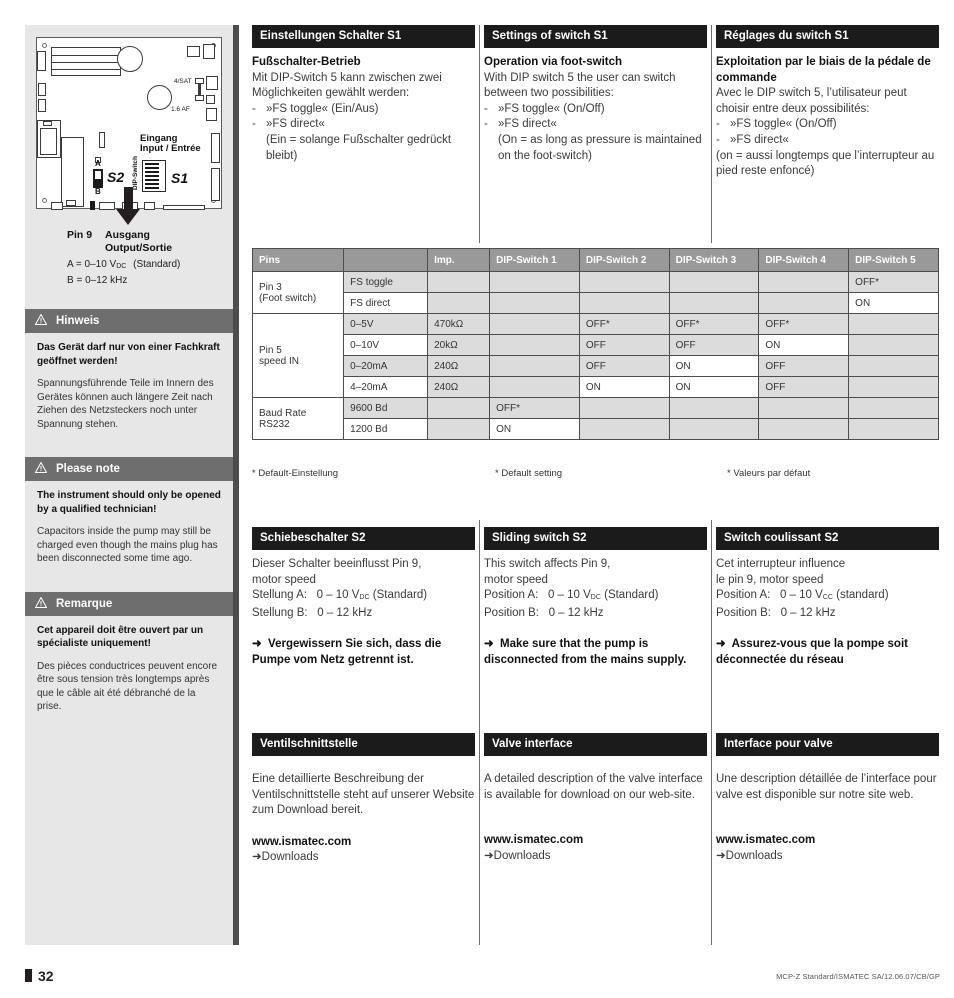 The width and height of the screenshot is (954, 998). Describe the element at coordinates (596, 429) in the screenshot. I see `table-row: 1200 Bd ON` at that location.